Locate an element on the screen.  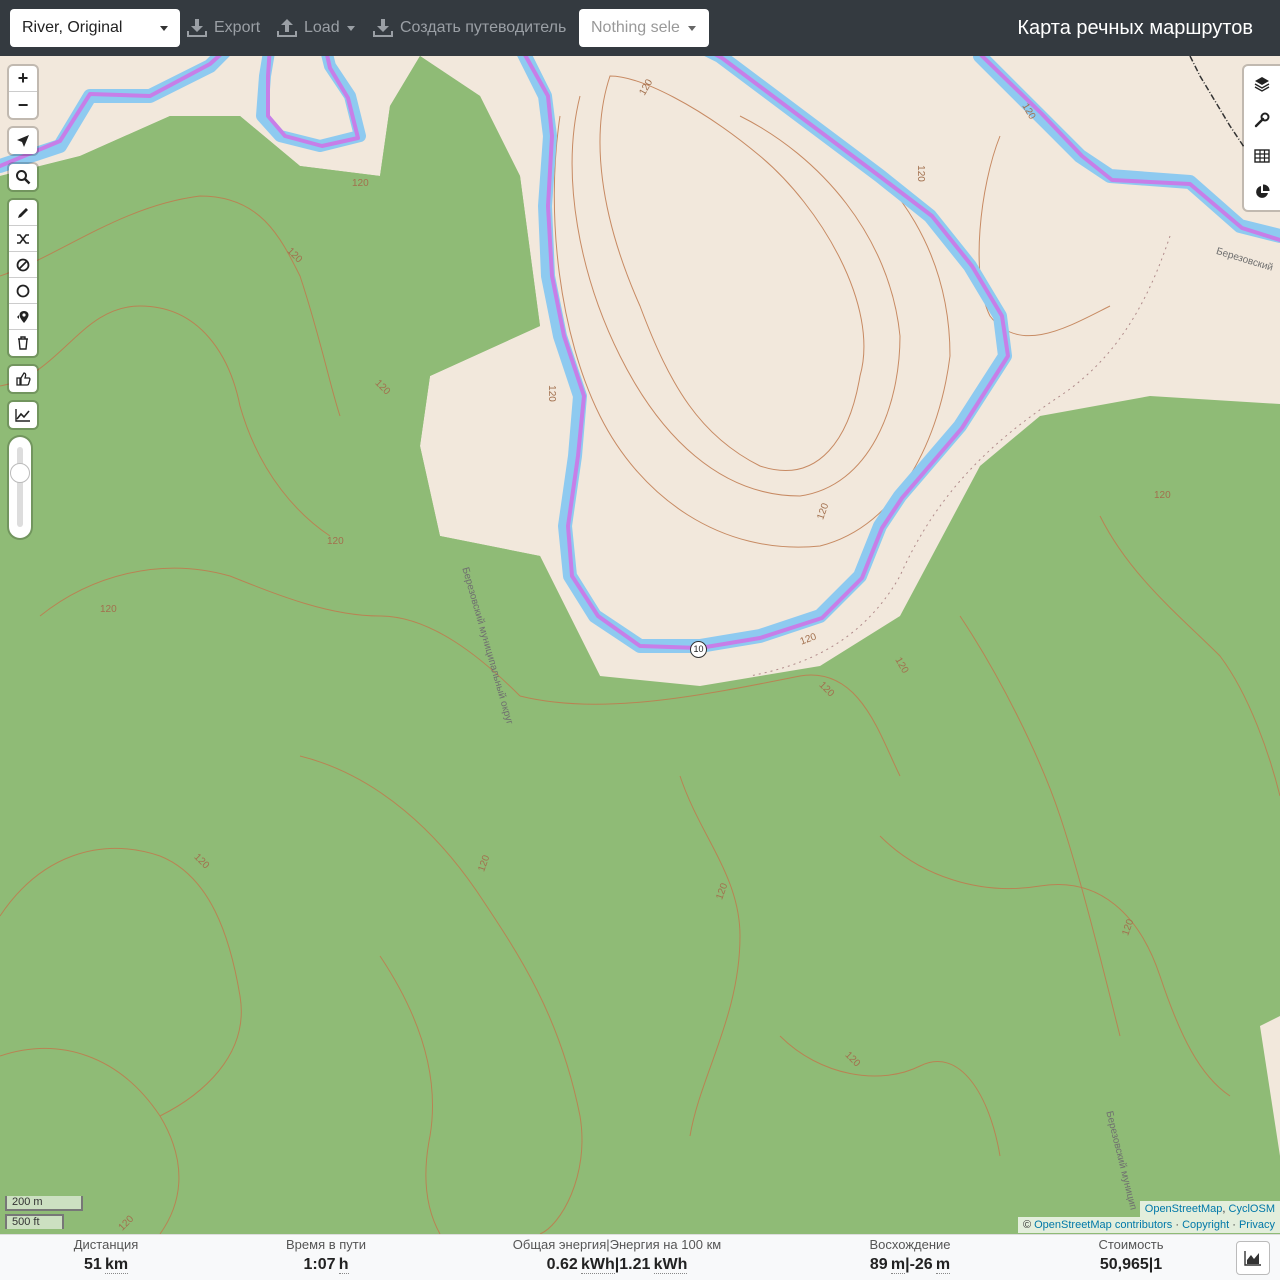
locate-button is located at coordinates (23, 141).